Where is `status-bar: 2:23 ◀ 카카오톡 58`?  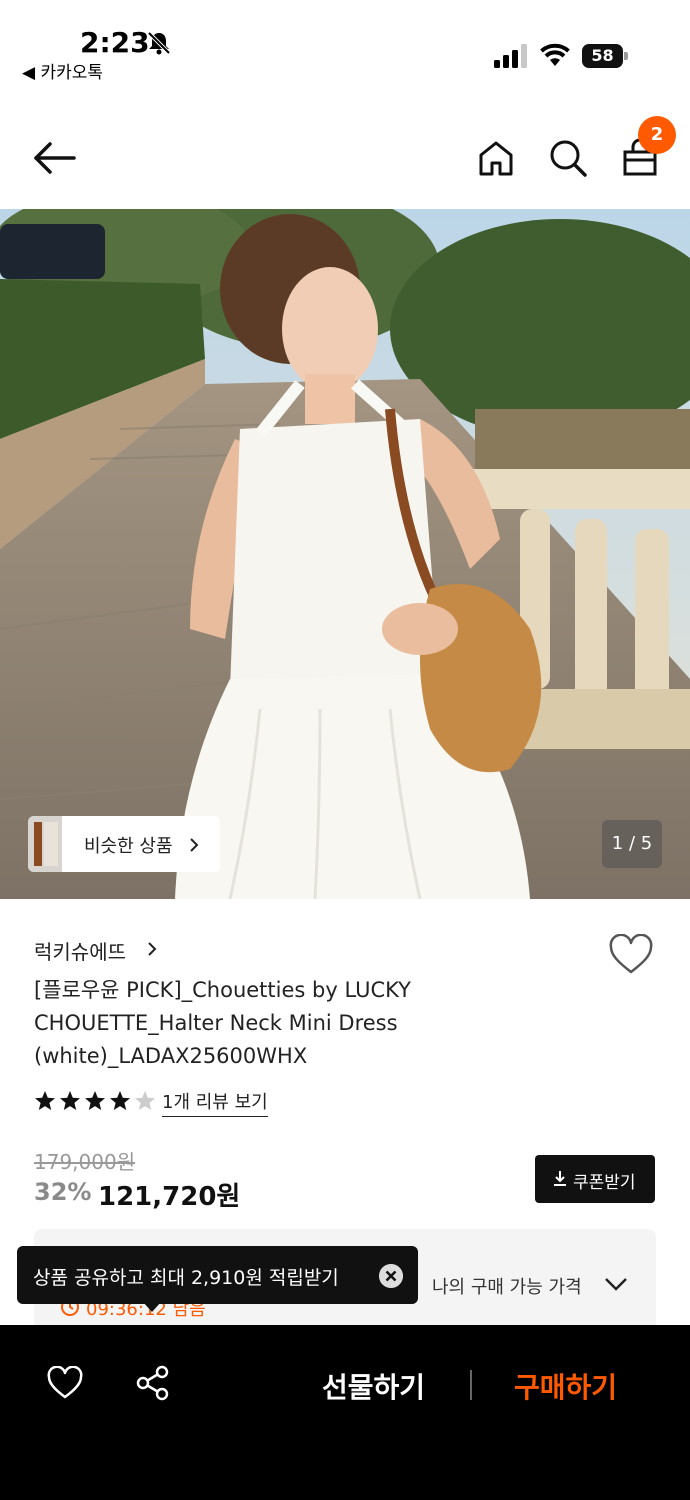
status-bar: 2:23 ◀ 카카오톡 58 is located at coordinates (345, 45).